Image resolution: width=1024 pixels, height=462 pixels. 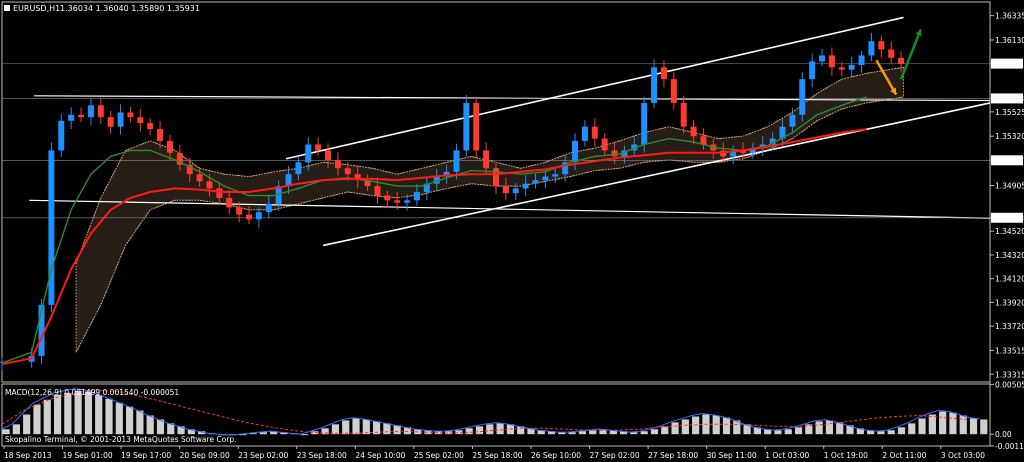 What do you see at coordinates (263, 455) in the screenshot?
I see `time-tick-label: 23 Sep 02:00` at bounding box center [263, 455].